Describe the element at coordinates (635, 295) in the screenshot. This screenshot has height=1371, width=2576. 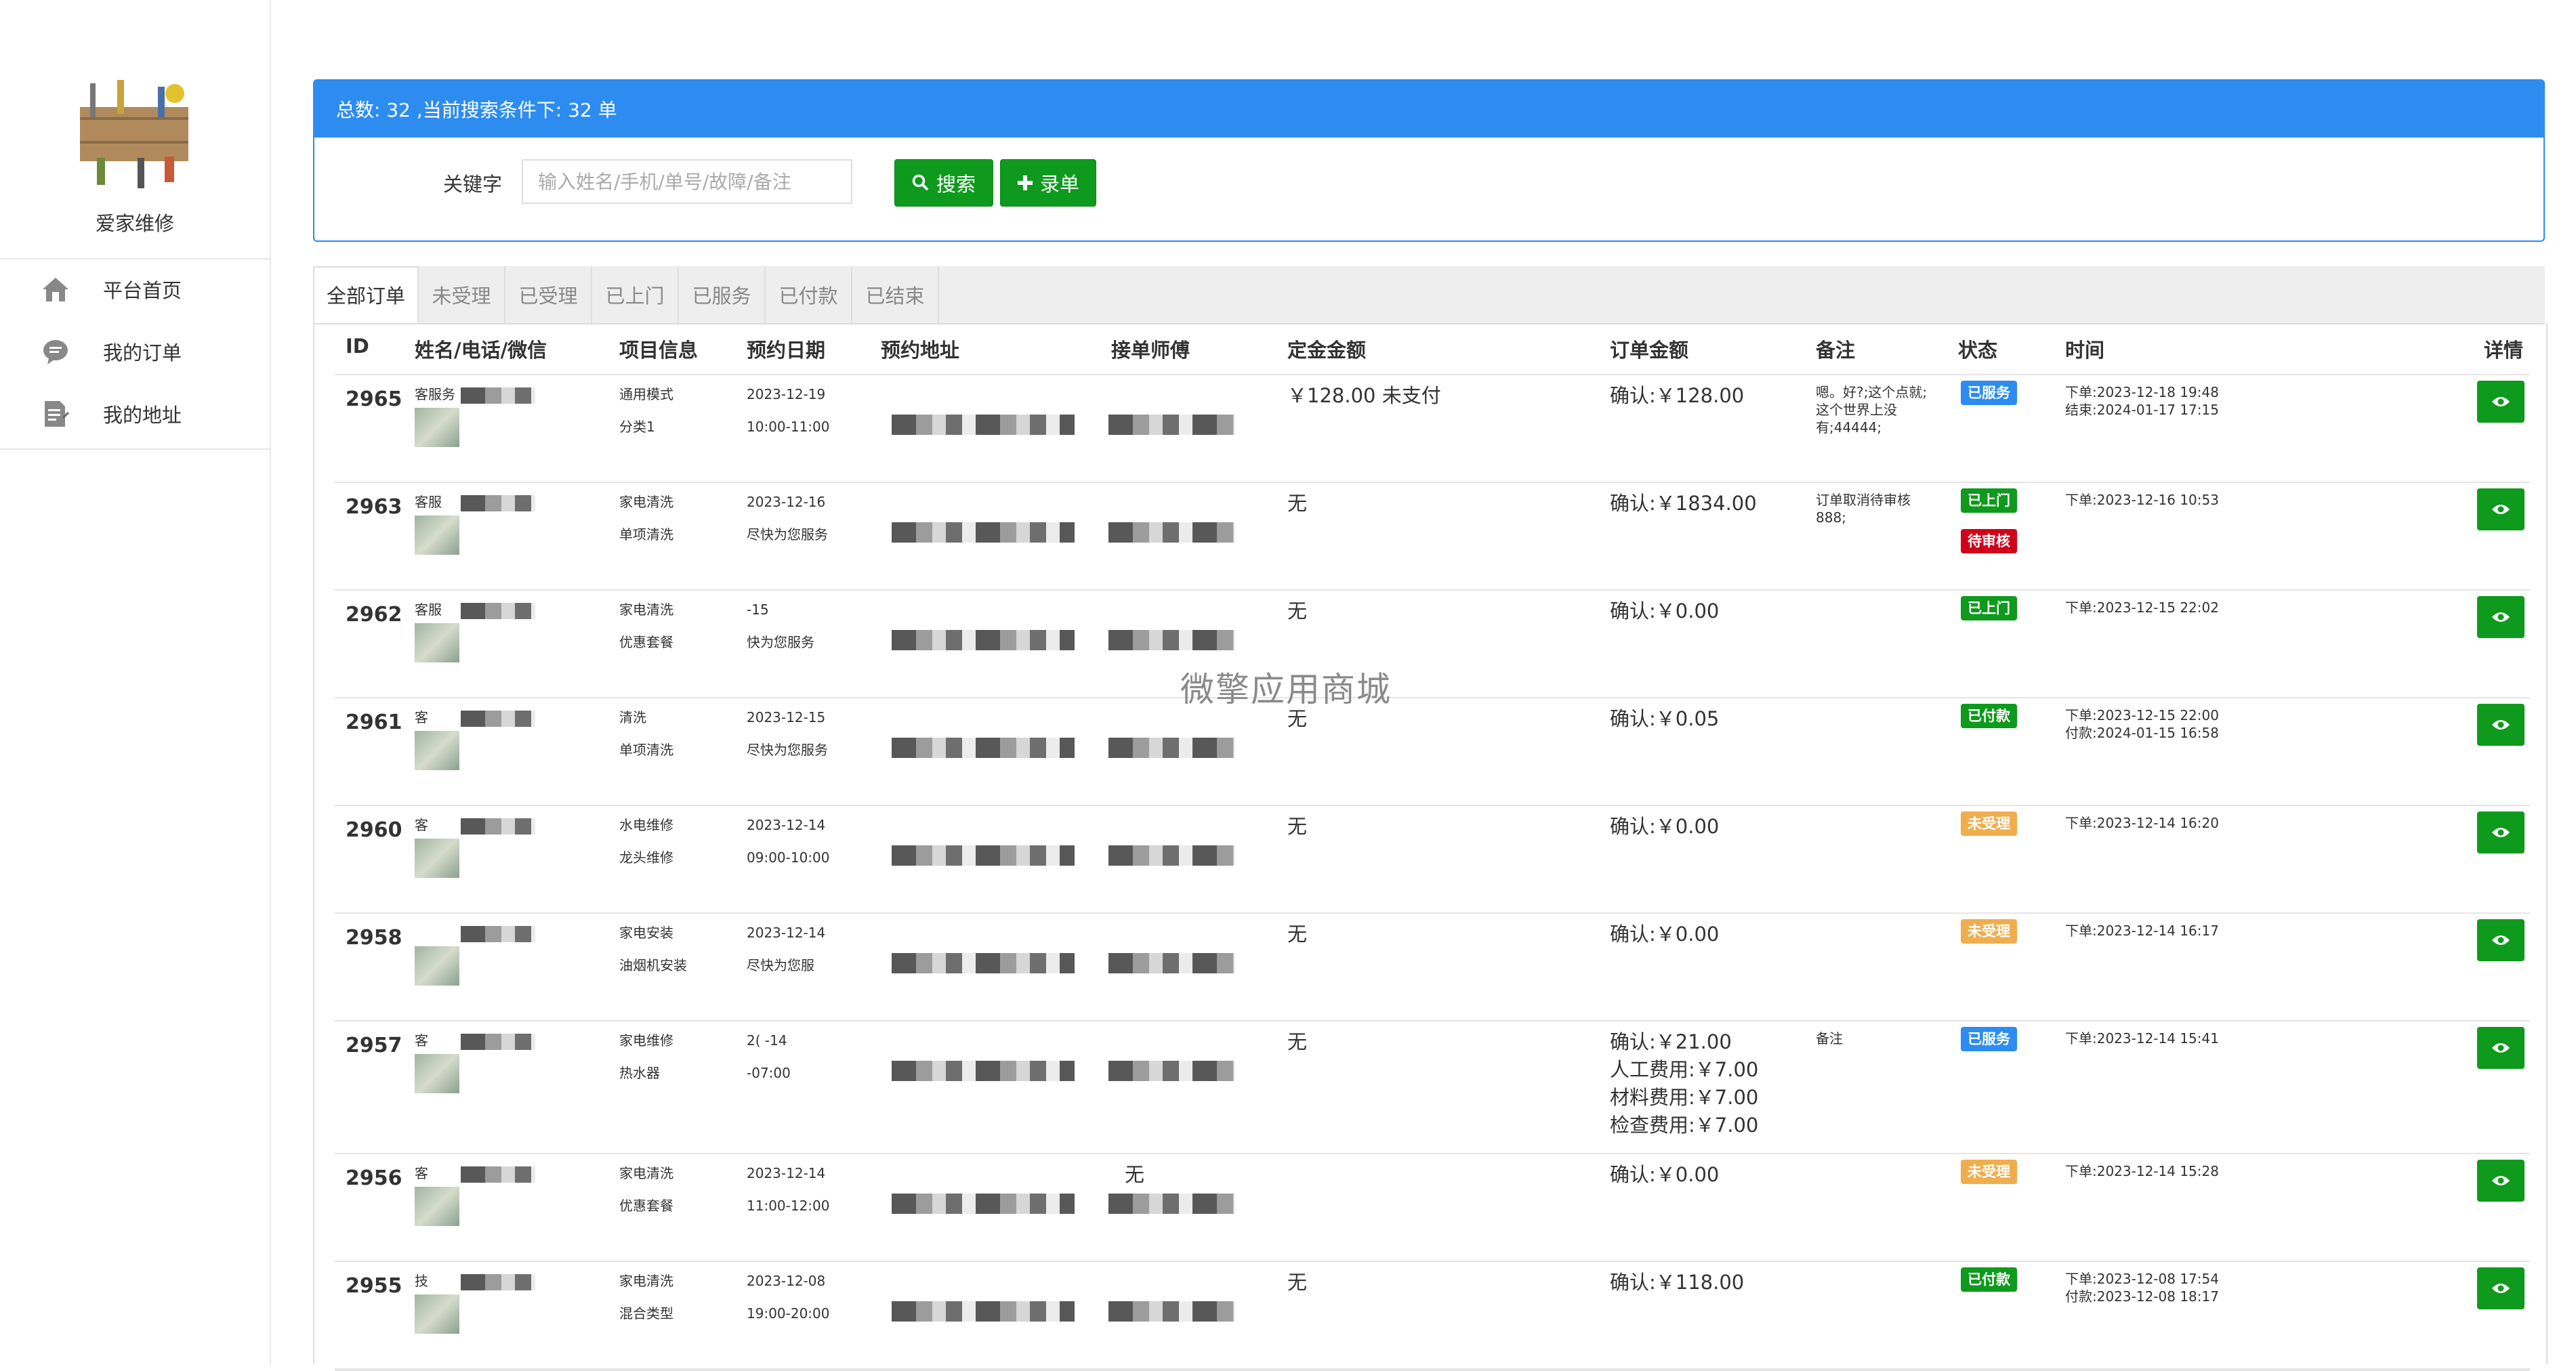
I see `tab-visited: 已上门` at that location.